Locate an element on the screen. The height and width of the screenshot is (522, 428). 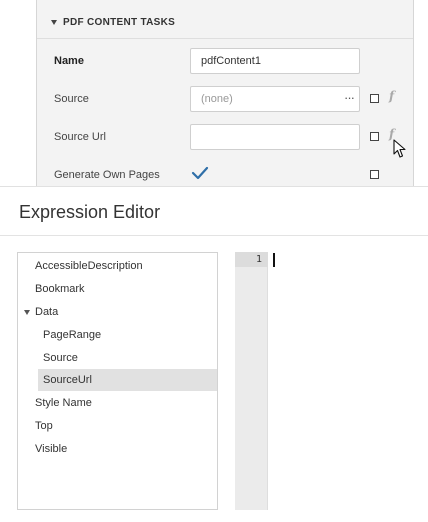
tree-item-label: Bookmark is located at coordinates (60, 289).